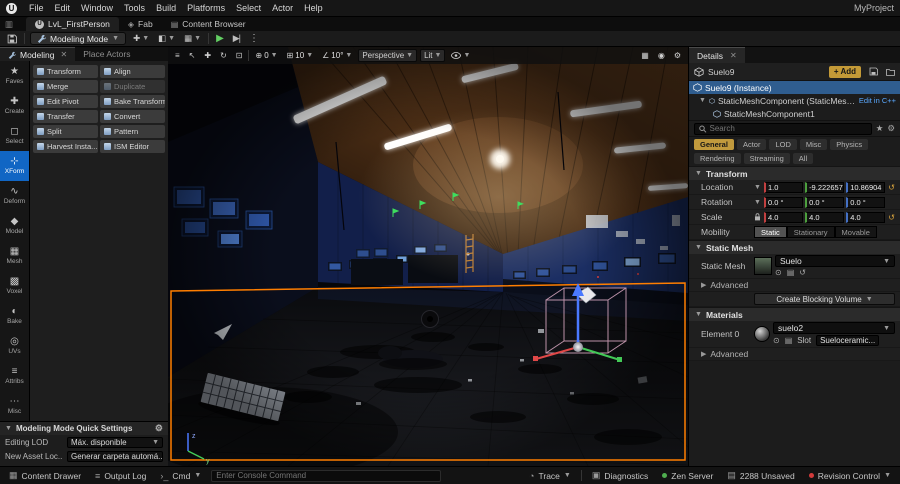  Describe the element at coordinates (180, 476) in the screenshot. I see `cmd-dropdown: ›_ Cmd ▼` at that location.